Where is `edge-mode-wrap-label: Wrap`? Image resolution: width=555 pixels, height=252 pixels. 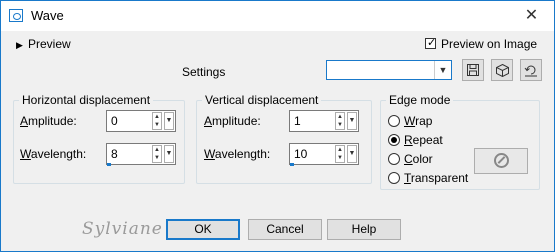 edge-mode-wrap-label: Wrap is located at coordinates (418, 121).